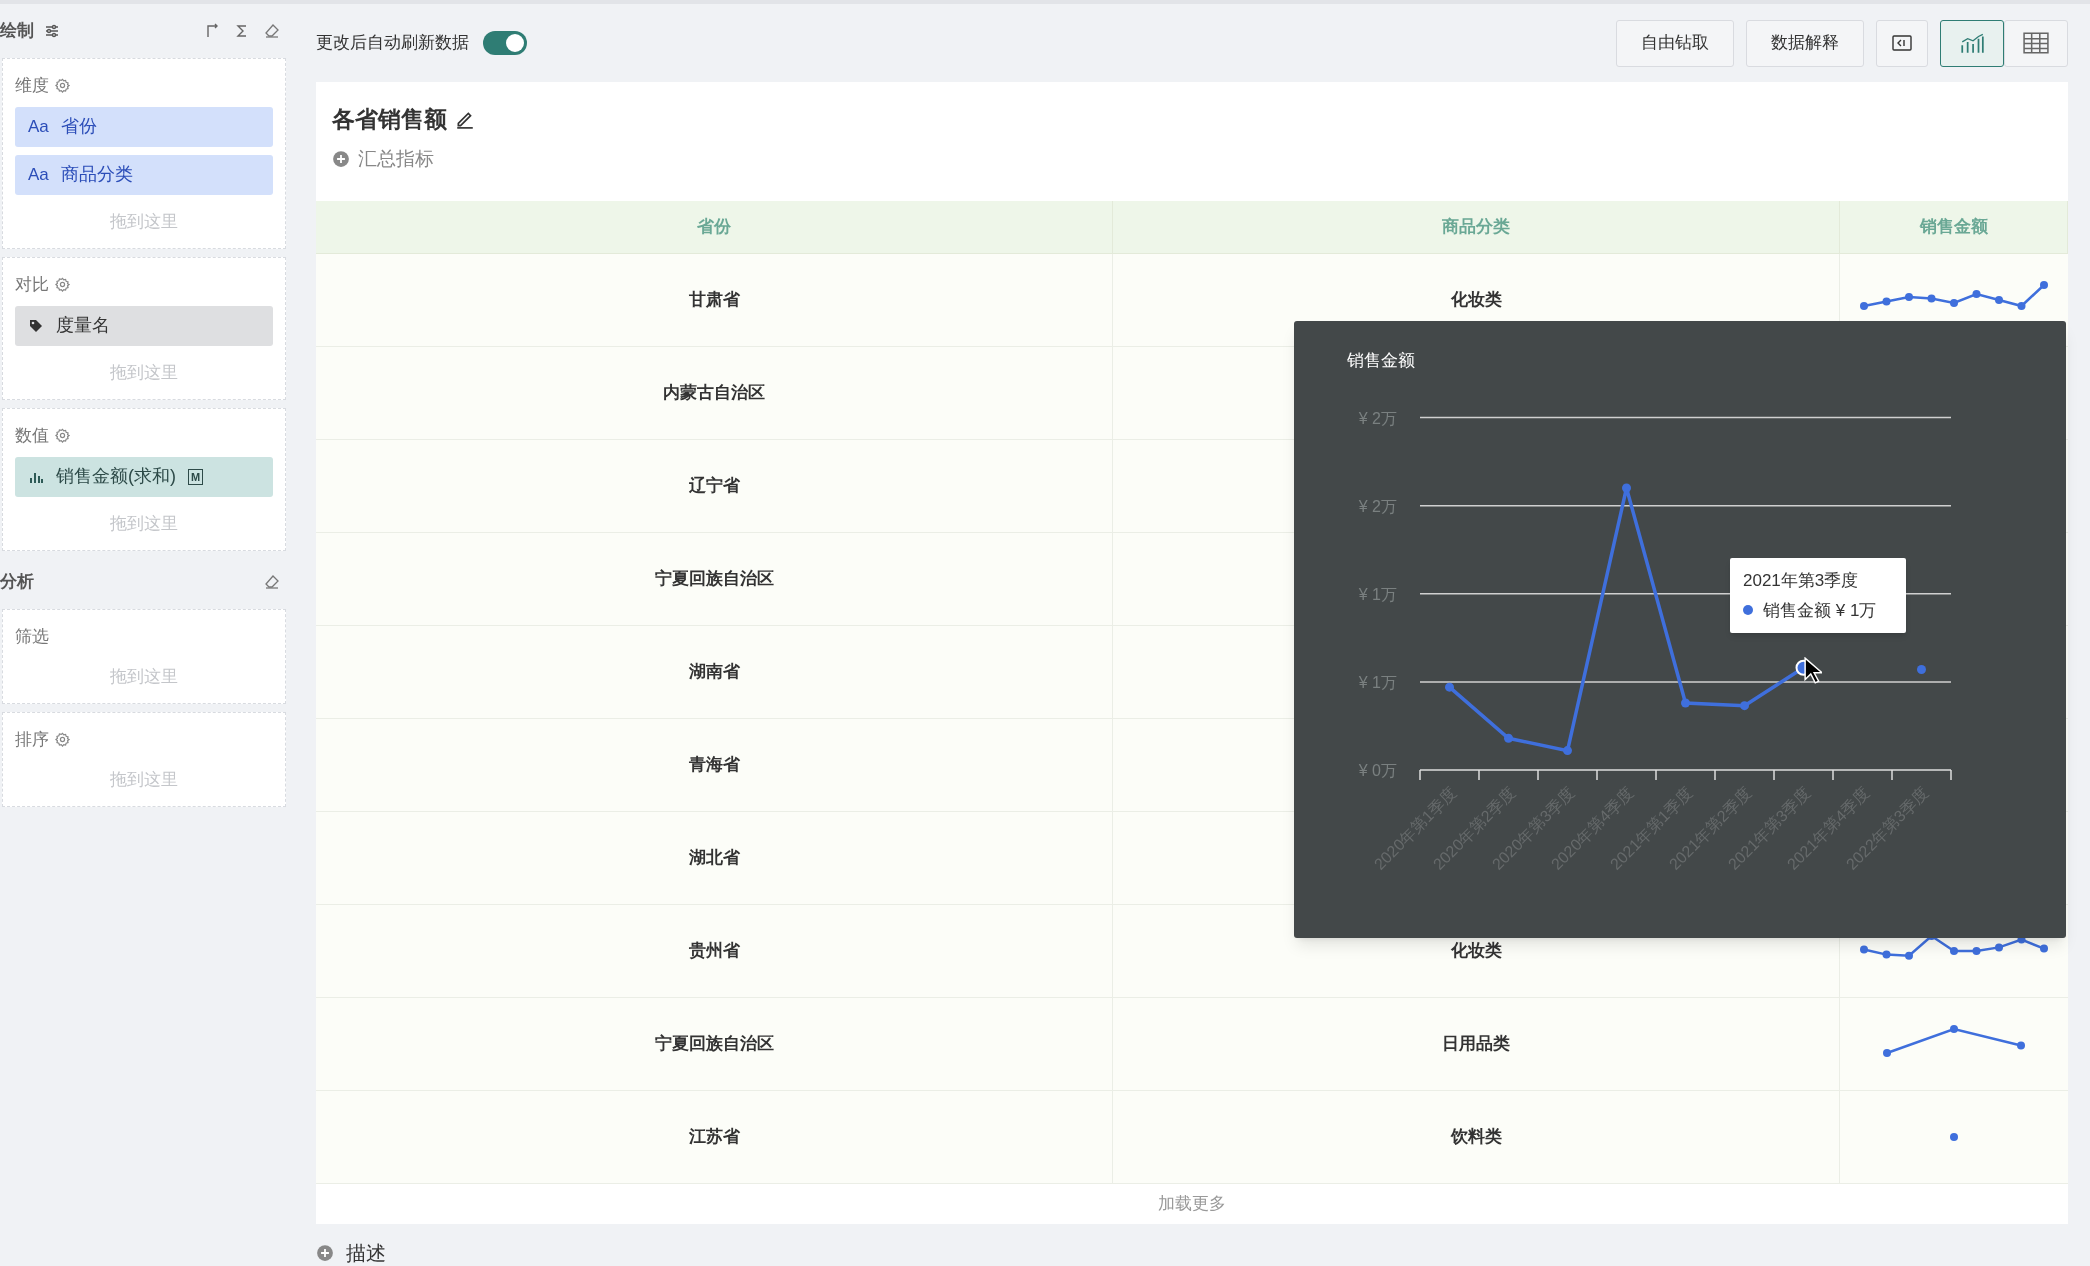 The image size is (2090, 1266). I want to click on field-label: 省份, so click(78, 126).